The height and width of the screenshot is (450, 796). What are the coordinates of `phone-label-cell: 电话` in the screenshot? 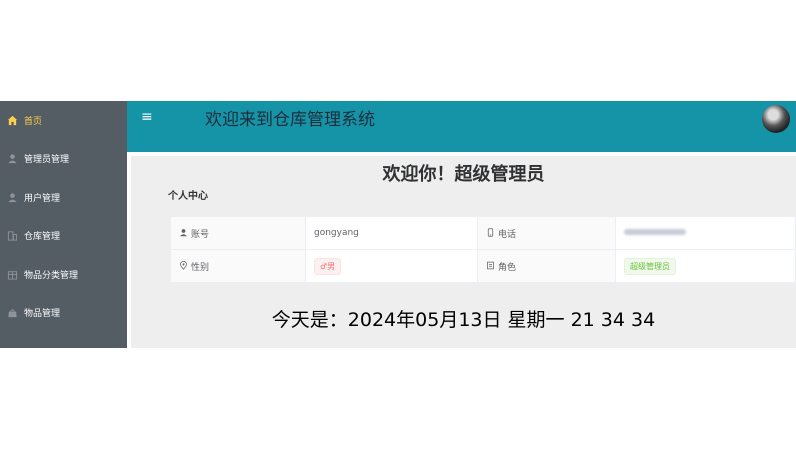 It's located at (546, 233).